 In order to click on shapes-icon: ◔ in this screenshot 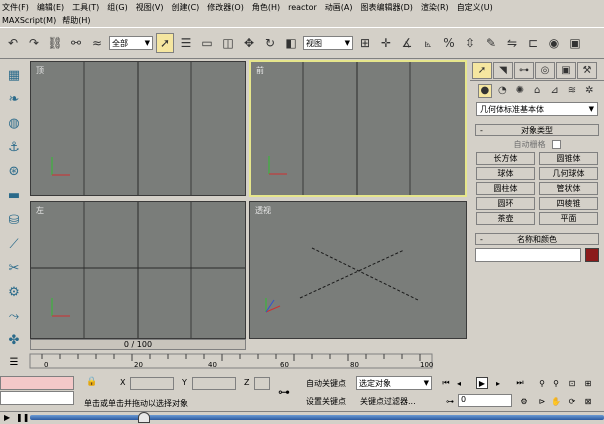, I will do `click(502, 91)`.